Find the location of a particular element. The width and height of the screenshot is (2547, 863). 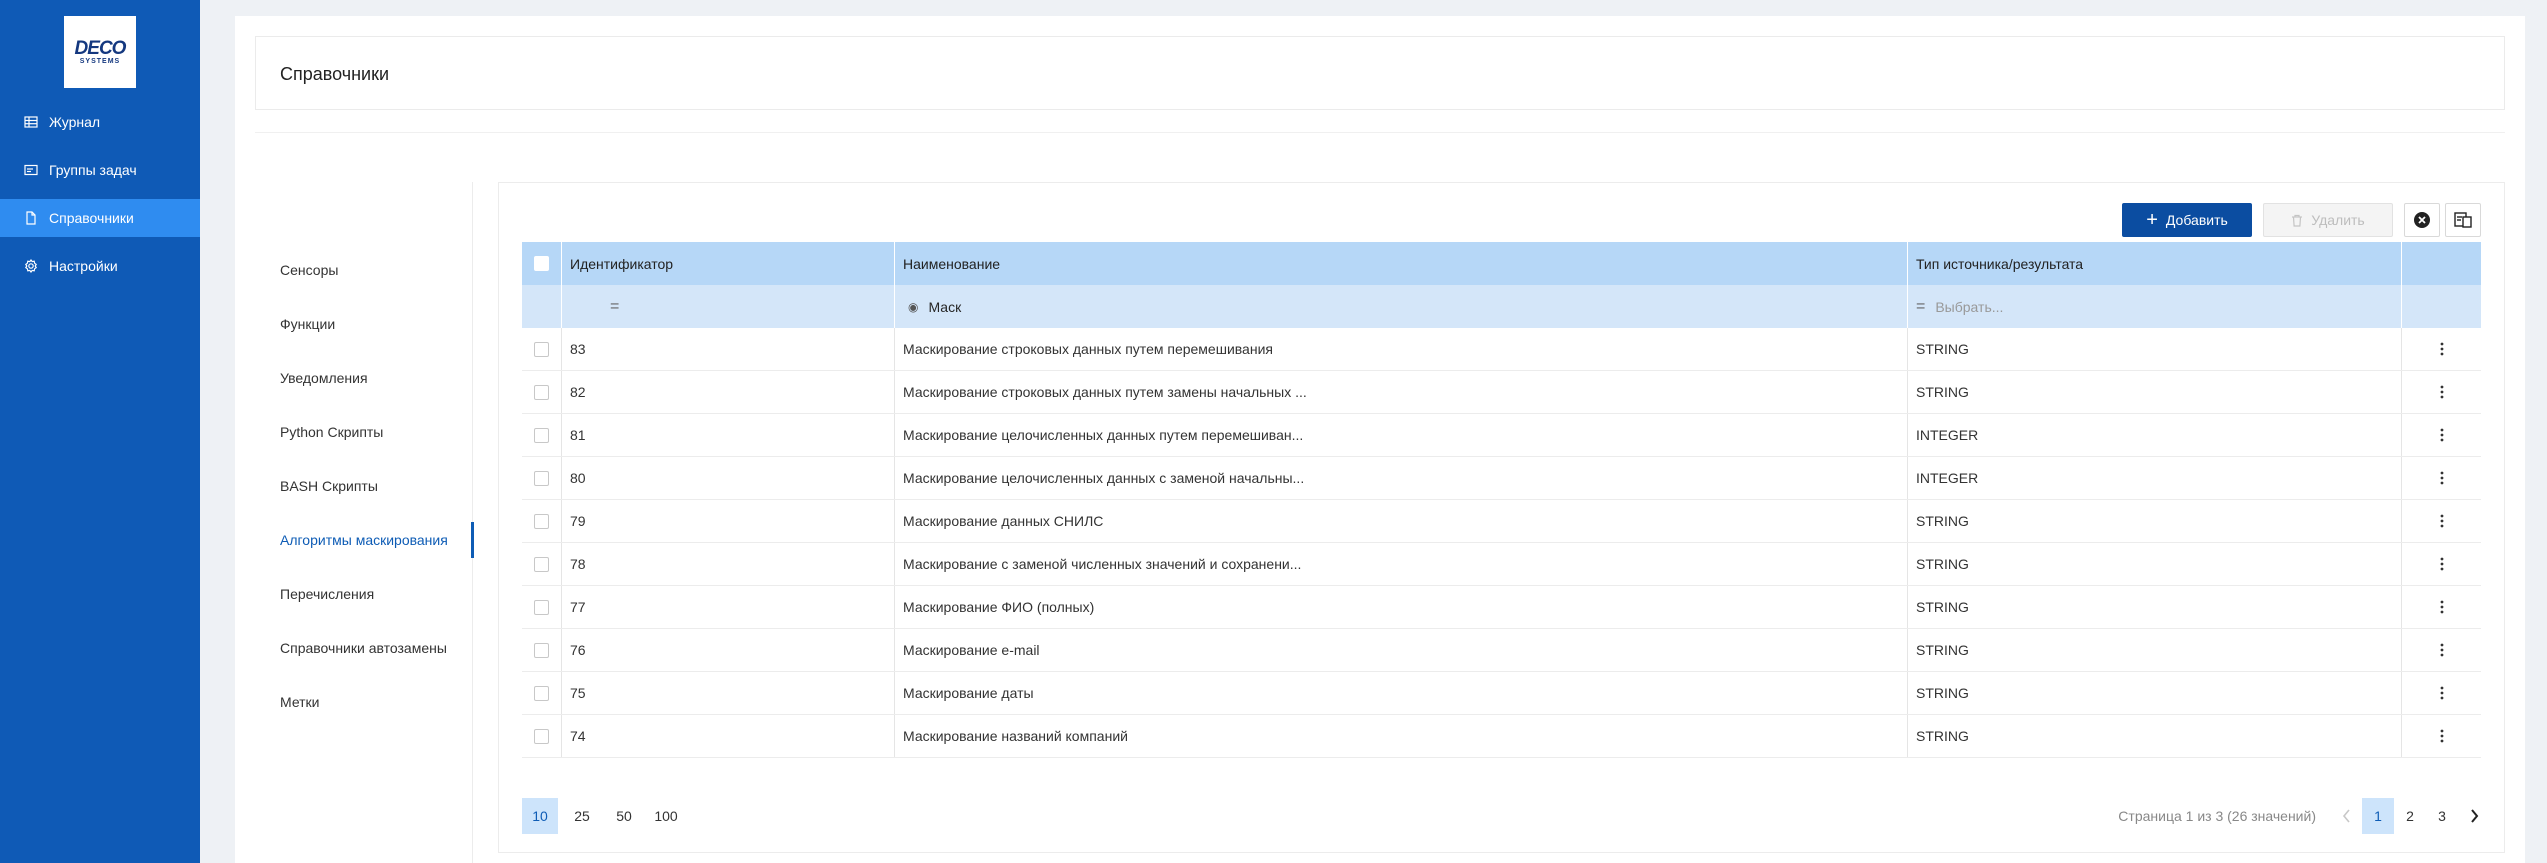

name-filter: ◉ Маск is located at coordinates (1401, 306).